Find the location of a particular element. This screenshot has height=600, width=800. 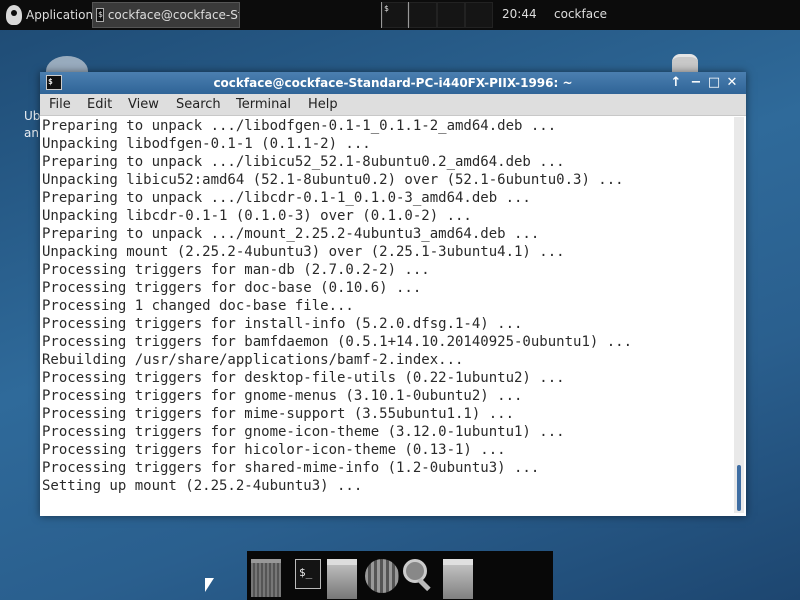

desktop-label-line2: an is located at coordinates (31, 133).